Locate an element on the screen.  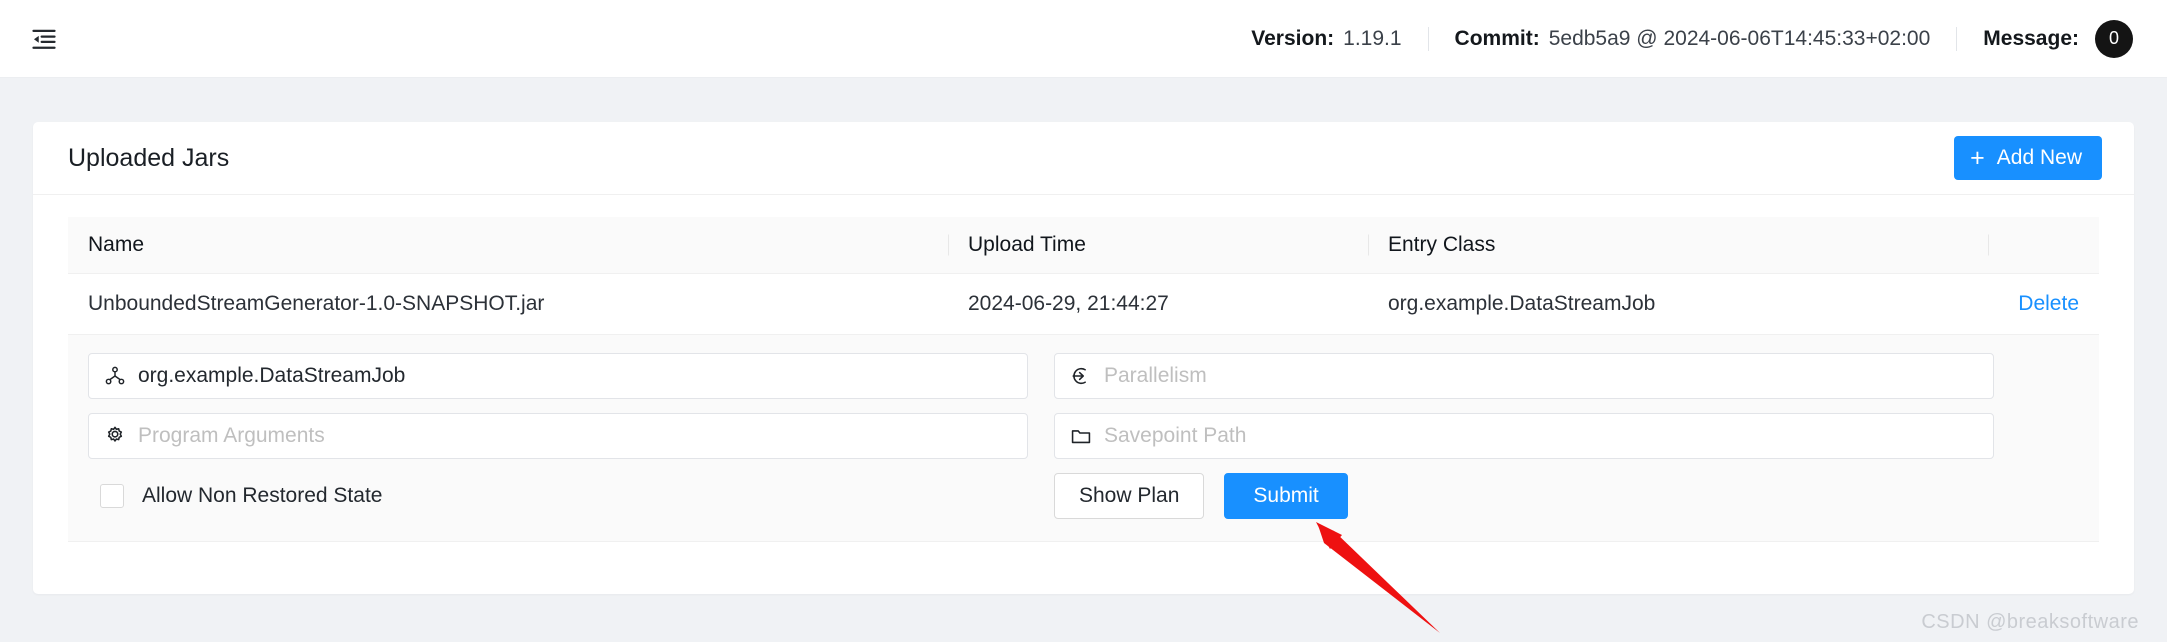
add-new-button: + Add New is located at coordinates (2028, 158).